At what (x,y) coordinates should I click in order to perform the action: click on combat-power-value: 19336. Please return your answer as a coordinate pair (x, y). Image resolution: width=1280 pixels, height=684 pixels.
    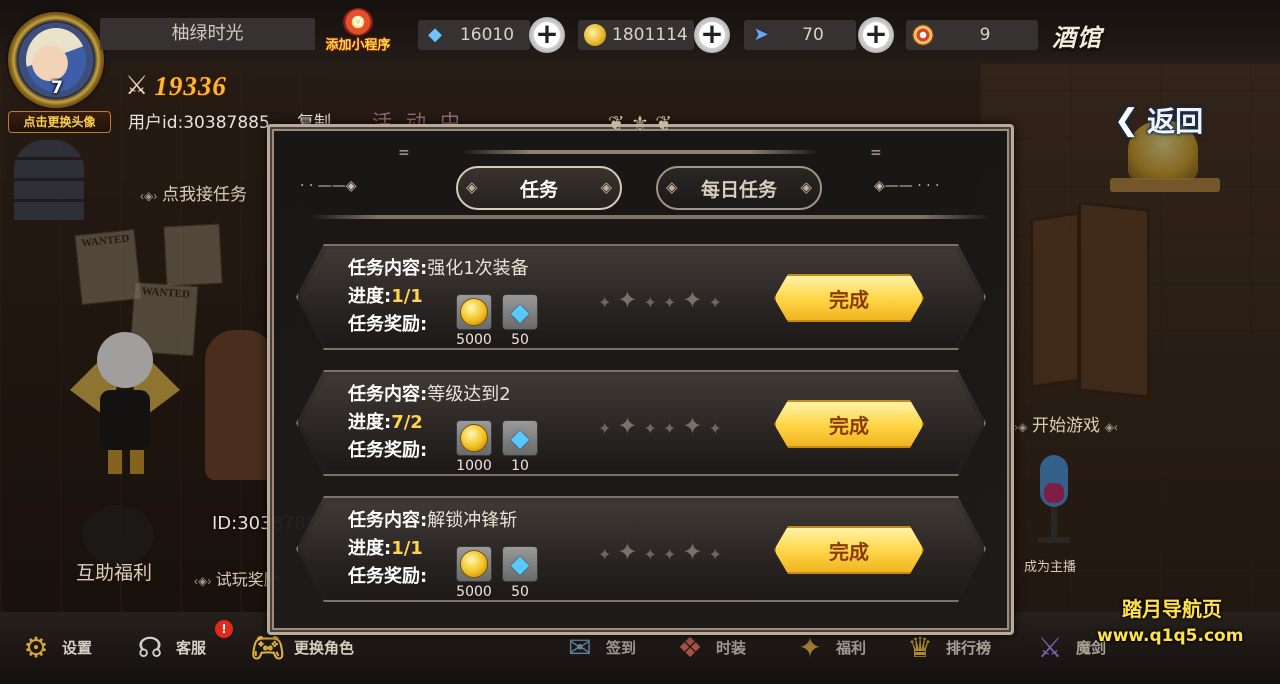
    Looking at the image, I should click on (190, 85).